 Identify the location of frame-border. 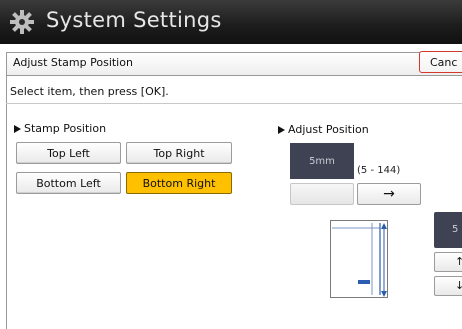
(6, 190).